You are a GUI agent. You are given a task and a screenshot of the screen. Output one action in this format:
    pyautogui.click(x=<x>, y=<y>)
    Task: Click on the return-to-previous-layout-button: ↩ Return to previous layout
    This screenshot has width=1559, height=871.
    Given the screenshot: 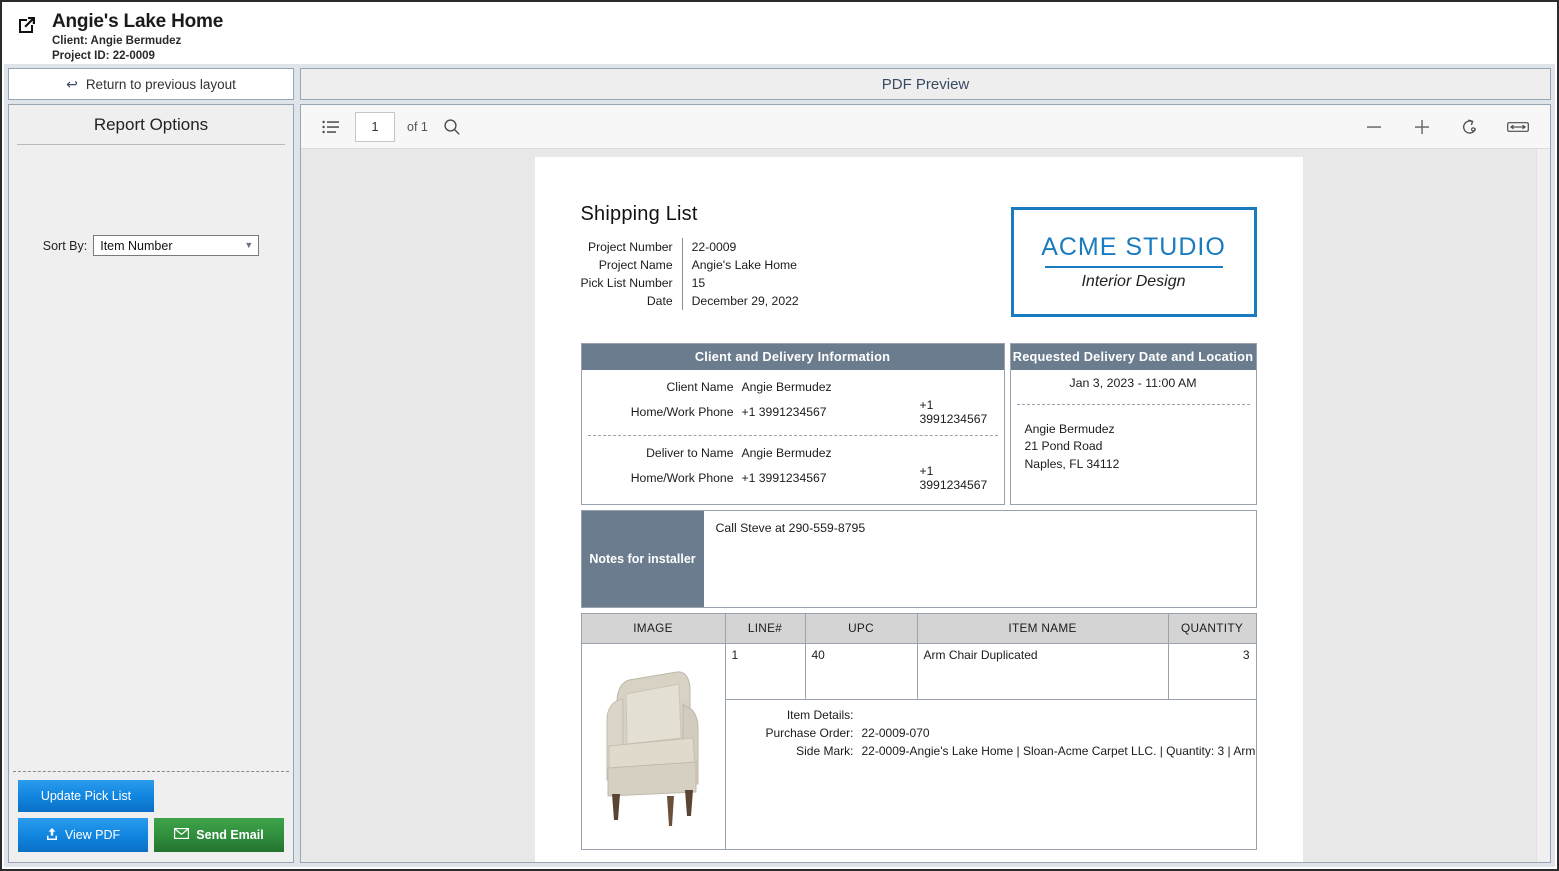 What is the action you would take?
    pyautogui.click(x=151, y=84)
    